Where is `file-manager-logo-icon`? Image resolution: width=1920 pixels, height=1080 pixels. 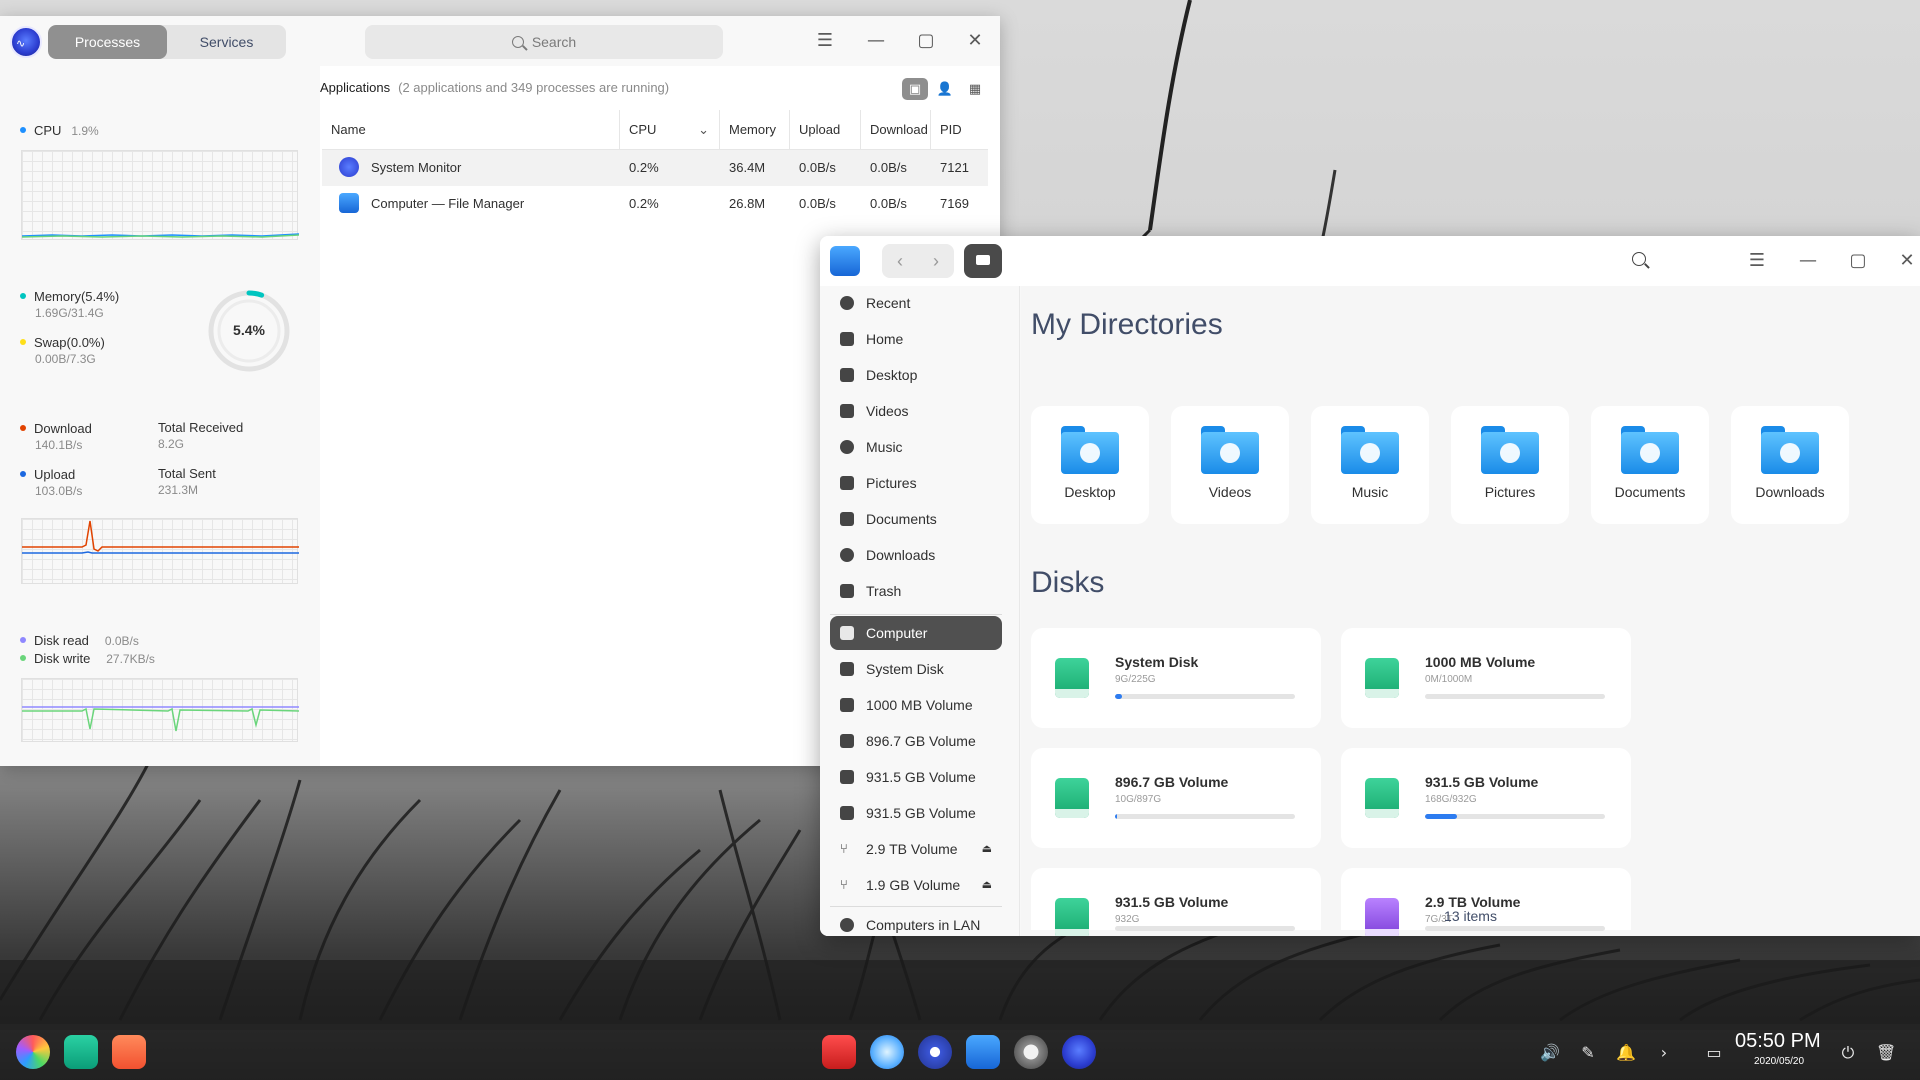
file-manager-logo-icon is located at coordinates (845, 261).